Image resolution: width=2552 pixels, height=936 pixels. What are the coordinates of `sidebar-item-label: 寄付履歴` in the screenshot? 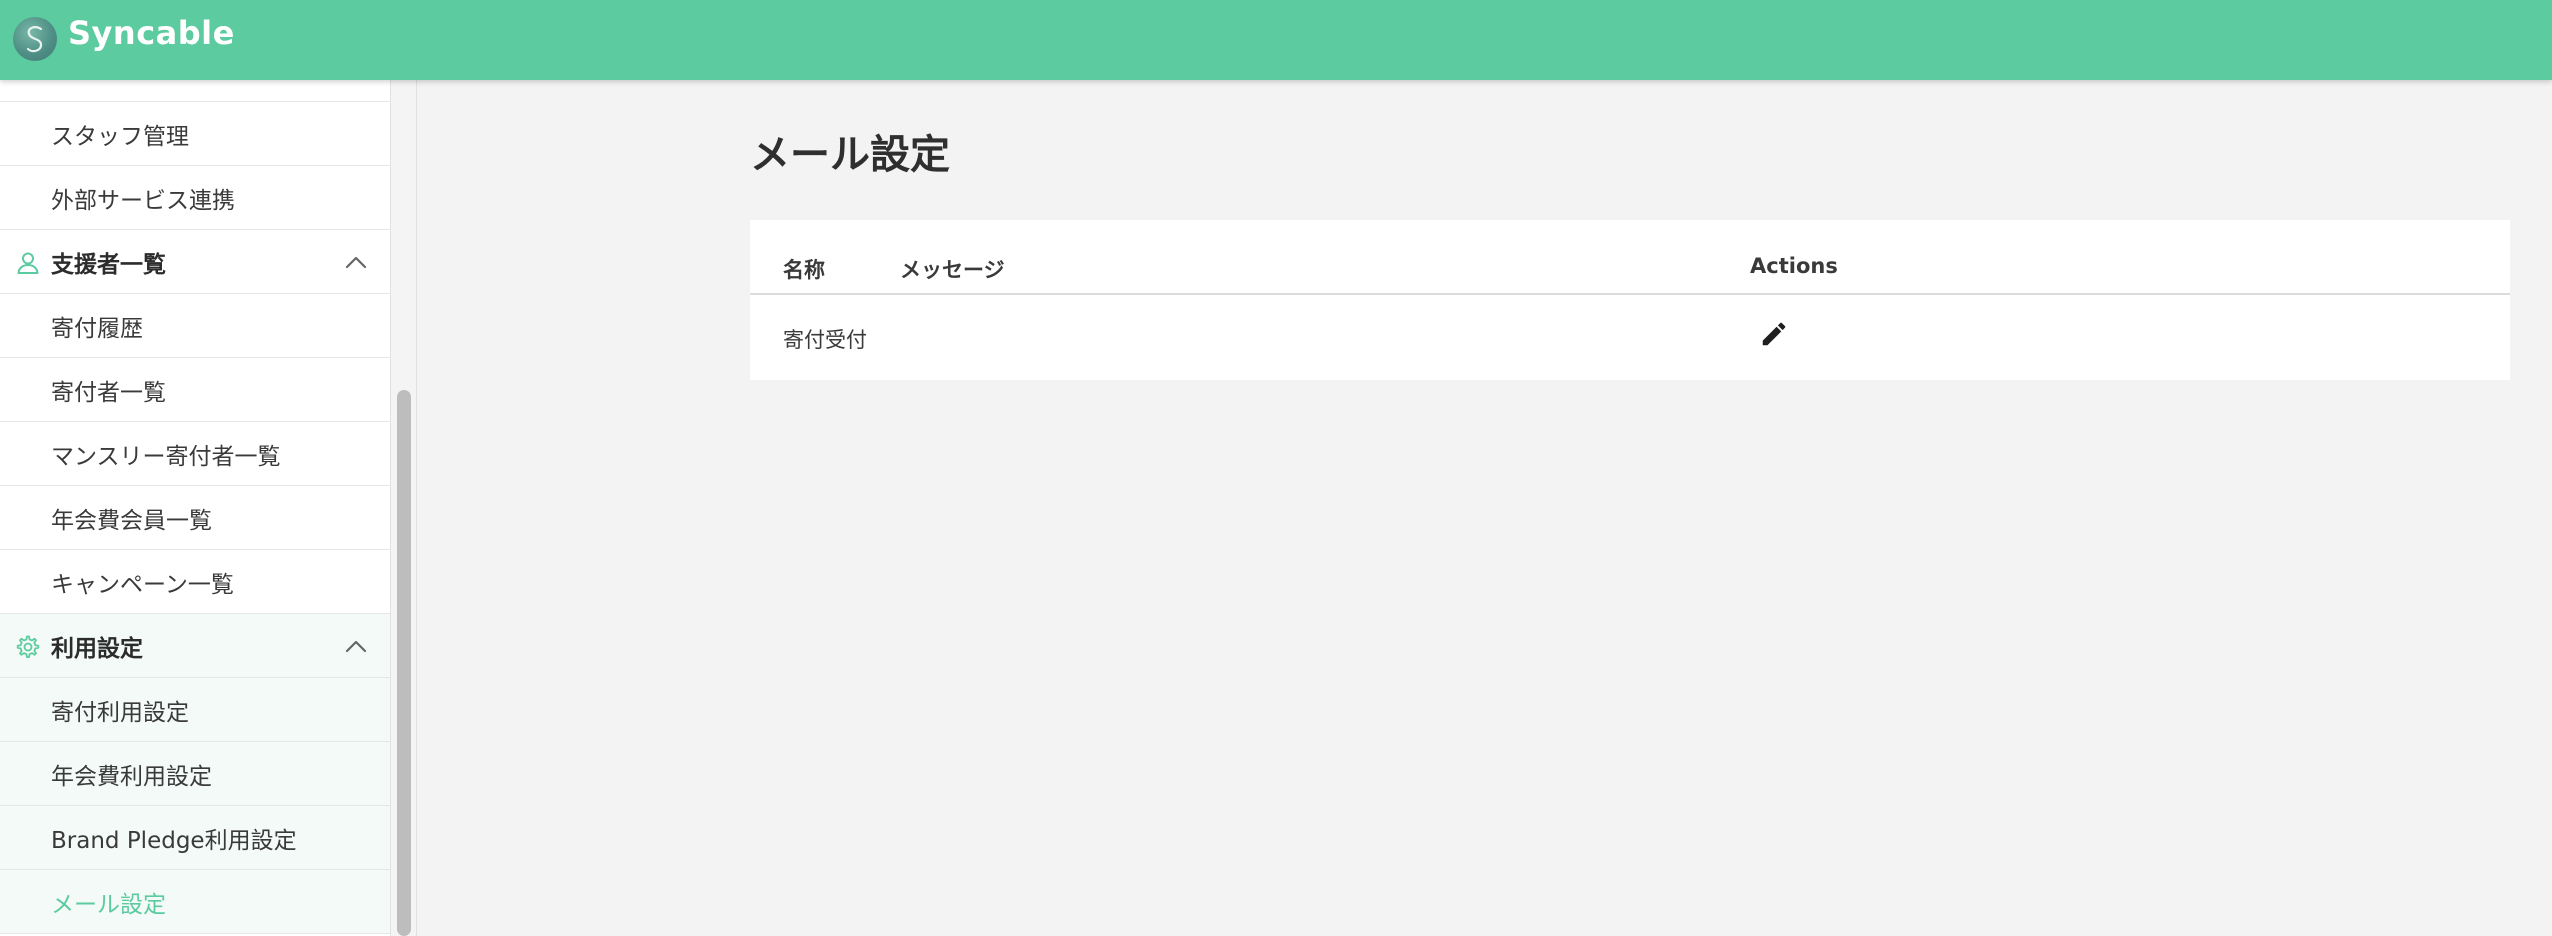 It's located at (97, 328).